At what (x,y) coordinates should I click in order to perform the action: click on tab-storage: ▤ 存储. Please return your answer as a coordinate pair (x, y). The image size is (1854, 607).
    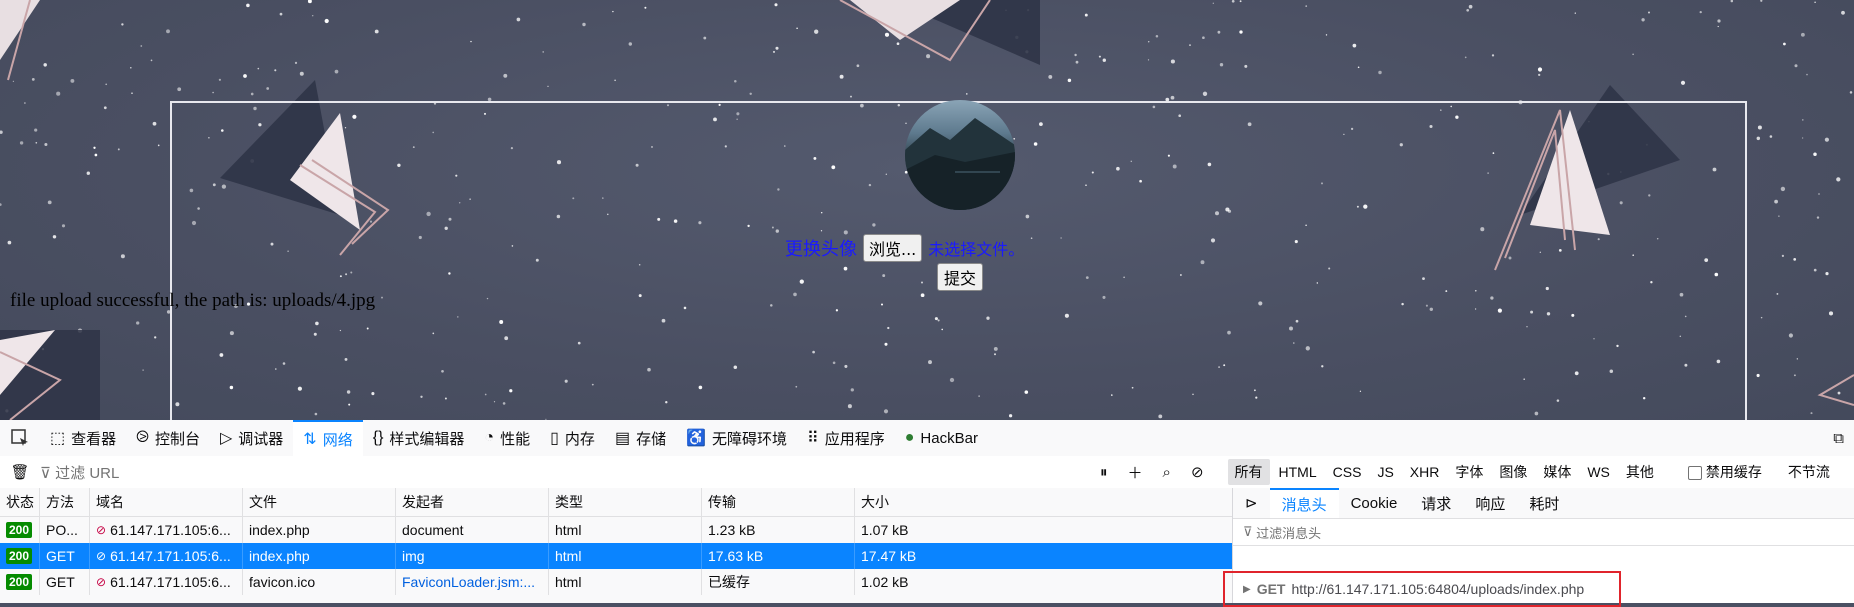
    Looking at the image, I should click on (640, 438).